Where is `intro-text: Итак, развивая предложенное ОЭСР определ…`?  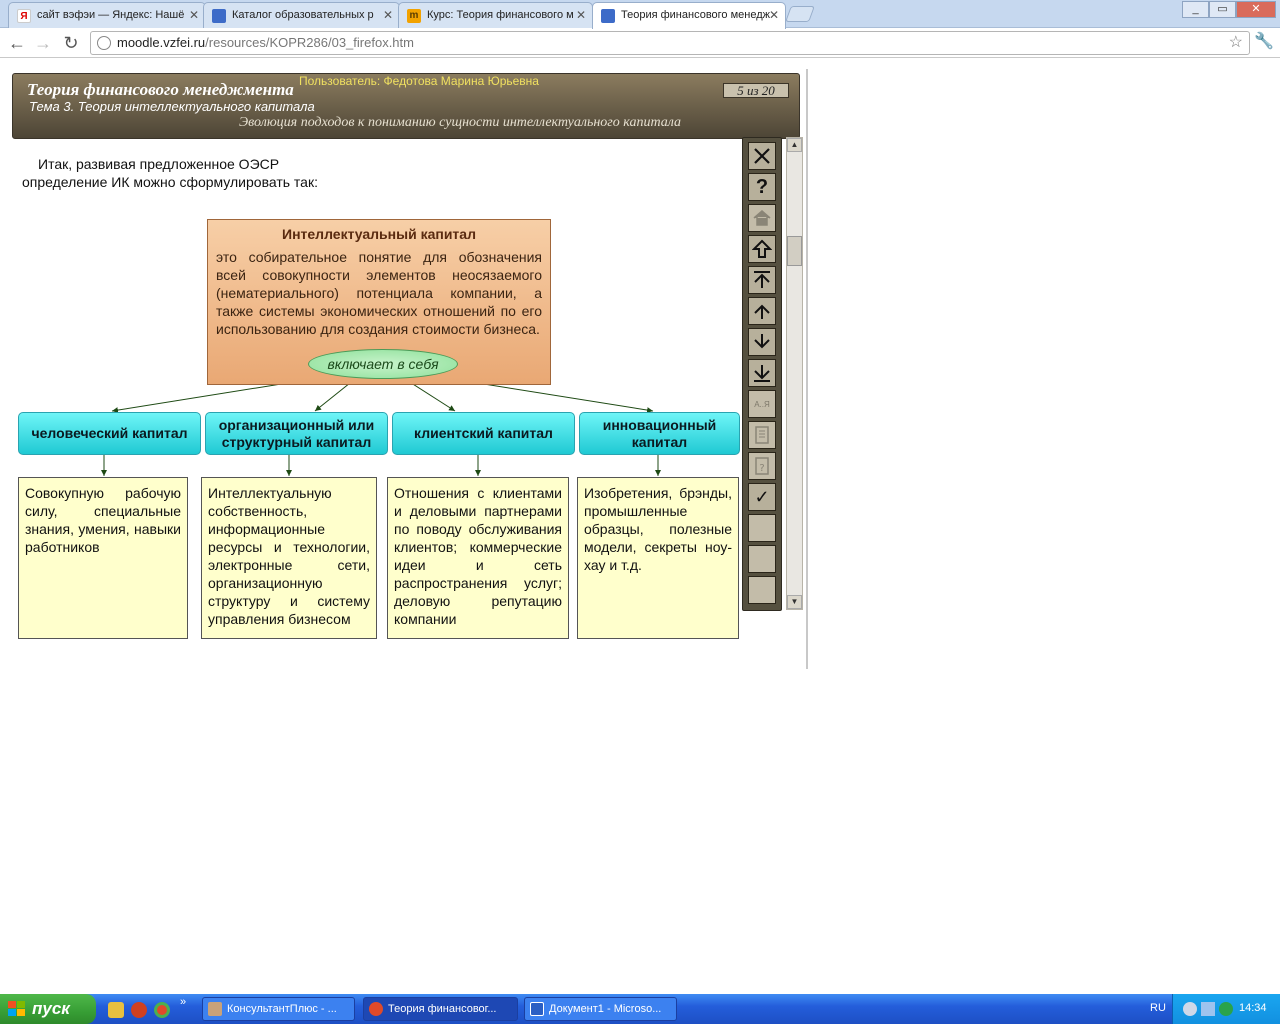
intro-text: Итак, развивая предложенное ОЭСР определ… is located at coordinates (182, 173).